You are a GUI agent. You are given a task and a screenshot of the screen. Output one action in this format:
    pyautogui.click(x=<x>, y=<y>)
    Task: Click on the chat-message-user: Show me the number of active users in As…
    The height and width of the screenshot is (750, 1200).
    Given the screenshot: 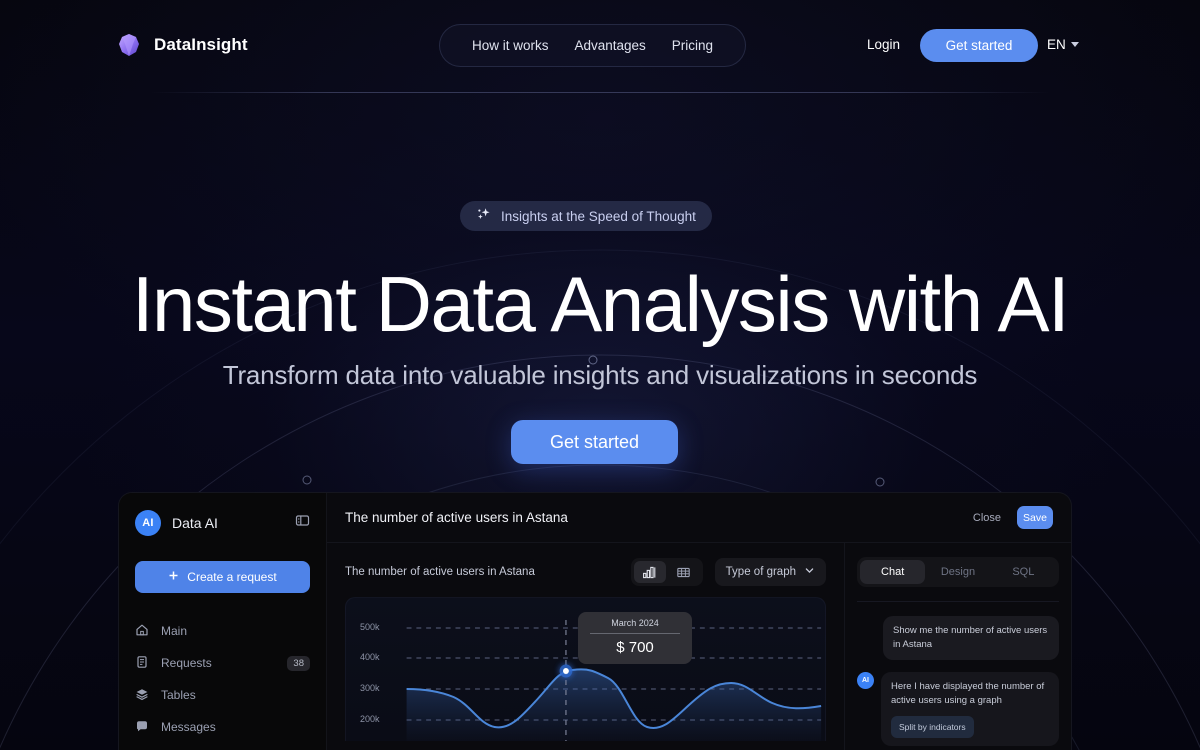 What is the action you would take?
    pyautogui.click(x=971, y=638)
    